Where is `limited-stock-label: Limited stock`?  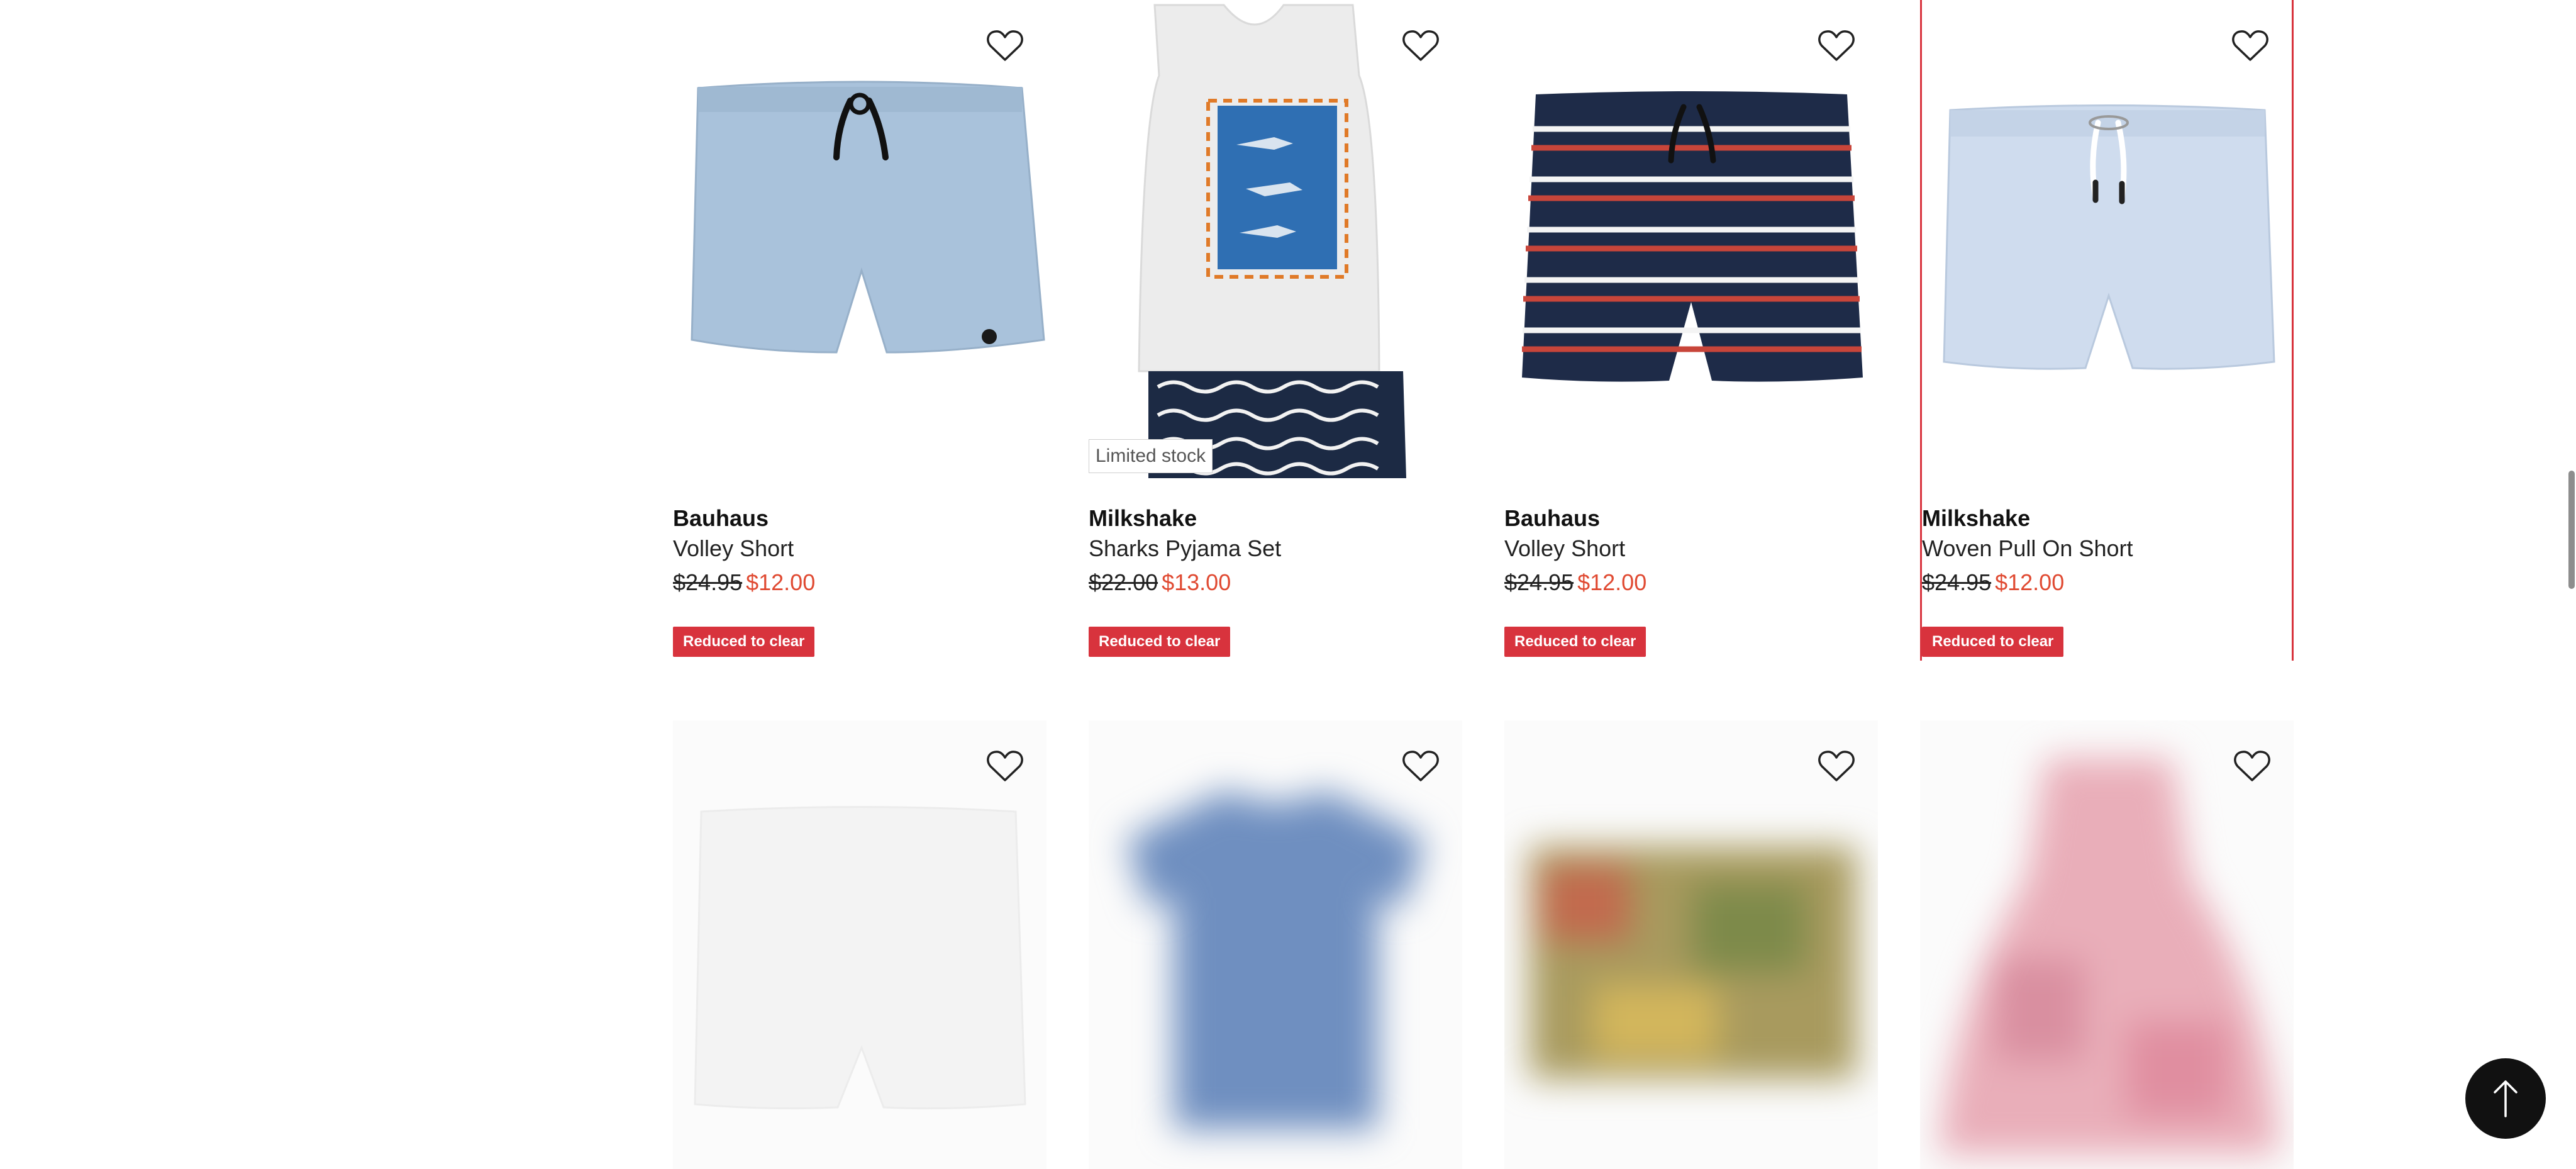 limited-stock-label: Limited stock is located at coordinates (1151, 456).